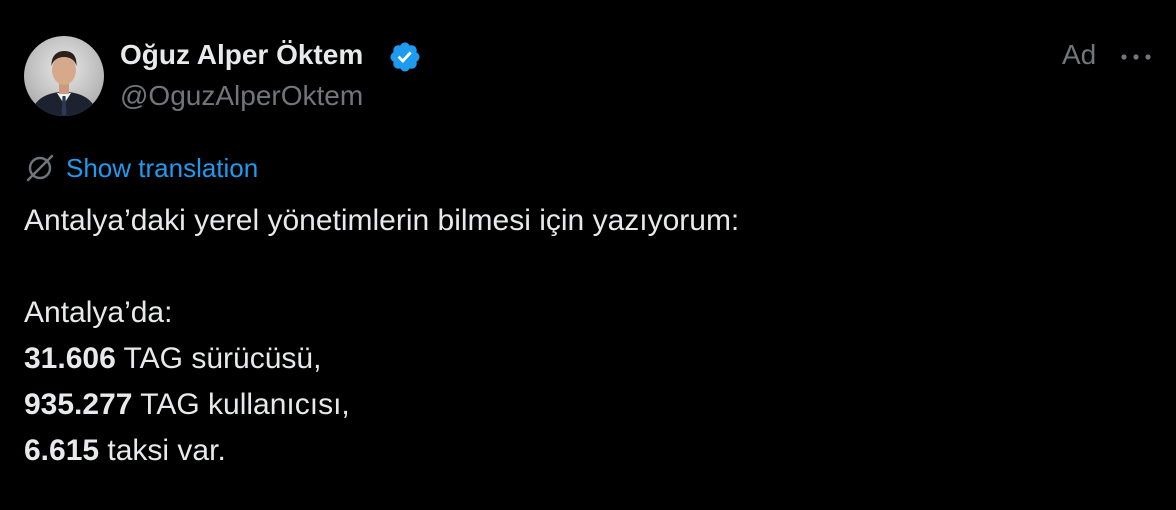 This screenshot has width=1176, height=510. What do you see at coordinates (162, 450) in the screenshot?
I see `stat-text: taksi var.` at bounding box center [162, 450].